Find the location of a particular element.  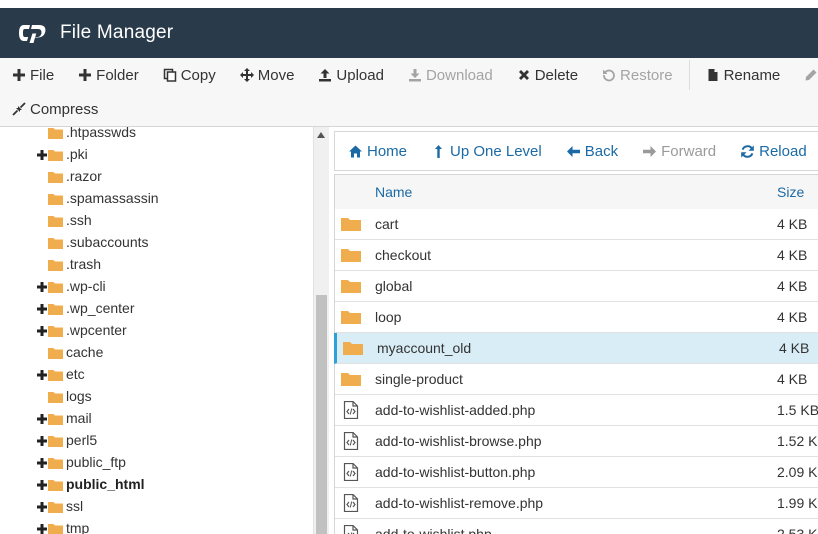

tree-item: .subaccounts is located at coordinates (98, 242).